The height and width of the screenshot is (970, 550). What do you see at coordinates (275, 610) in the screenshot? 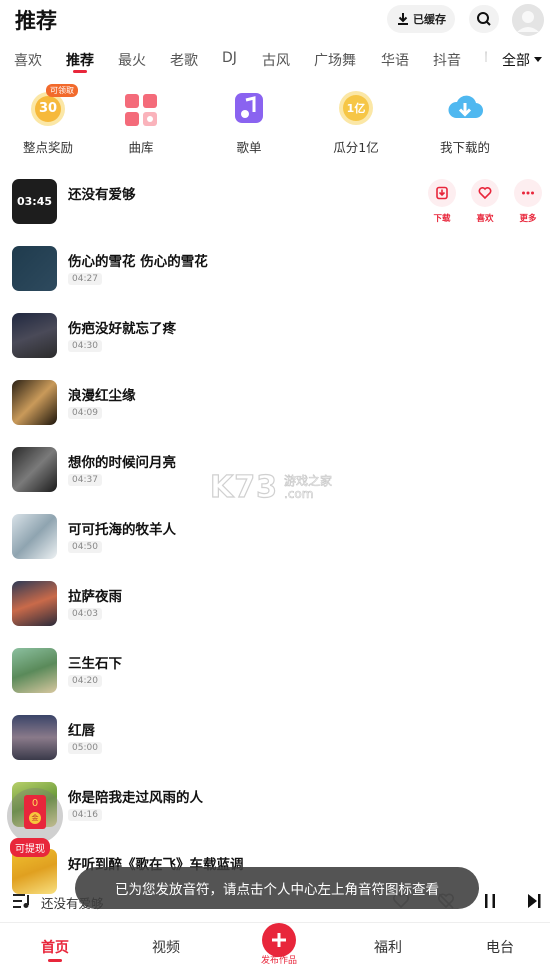
I see `song-row: 拉萨夜雨 04:03` at bounding box center [275, 610].